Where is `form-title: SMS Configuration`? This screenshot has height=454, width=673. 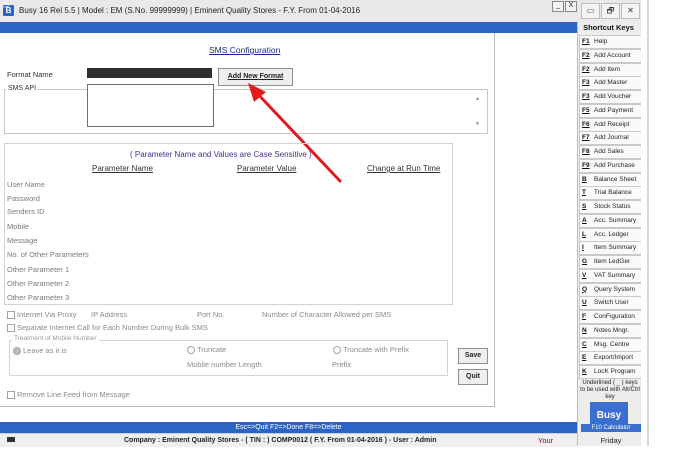
form-title: SMS Configuration is located at coordinates (245, 50).